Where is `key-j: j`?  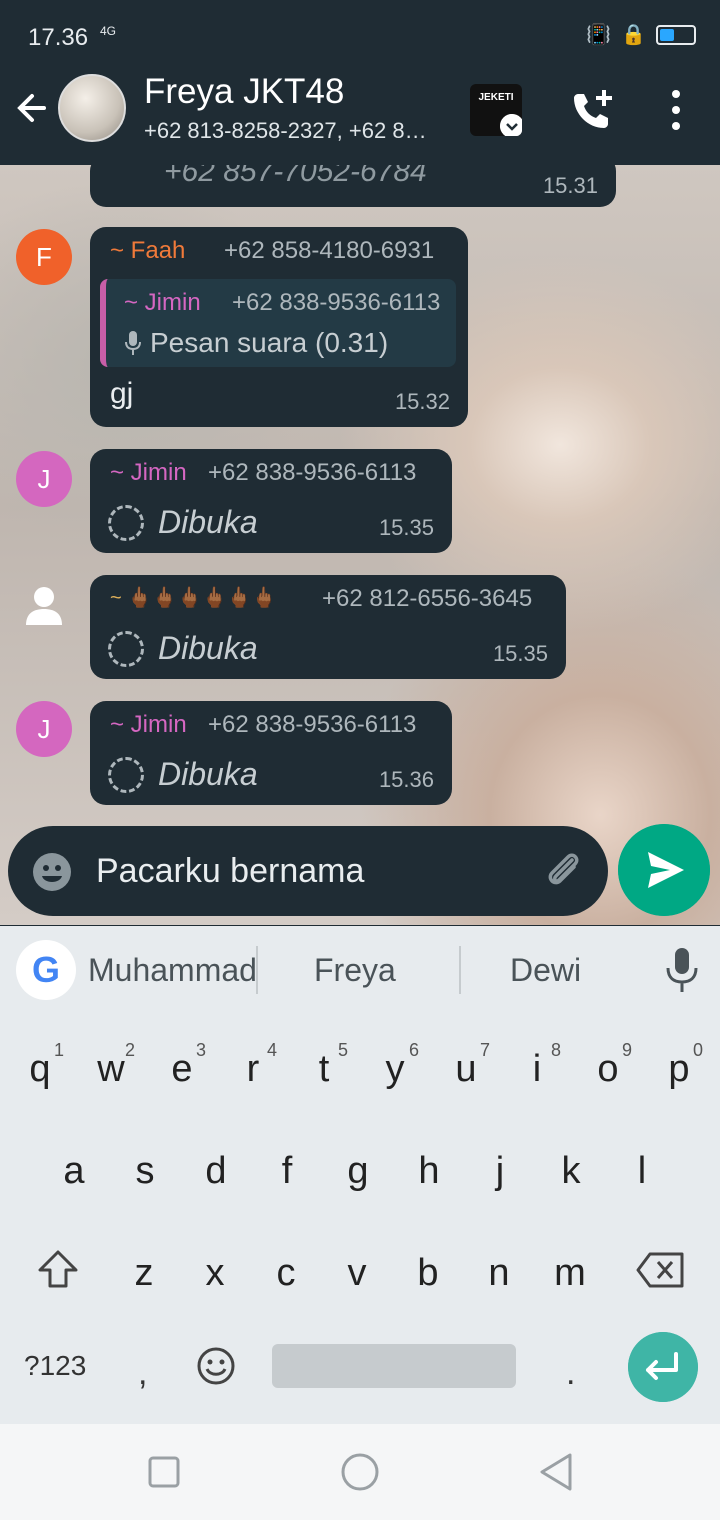
key-j: j is located at coordinates (500, 1166).